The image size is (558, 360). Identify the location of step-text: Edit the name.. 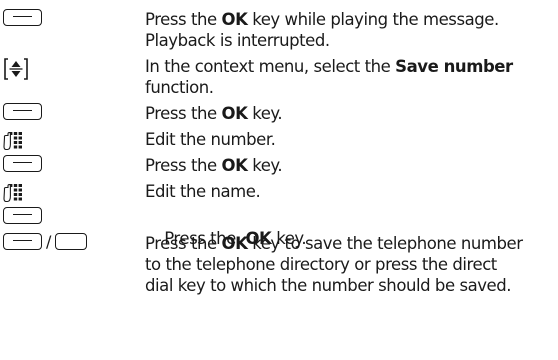
(203, 191).